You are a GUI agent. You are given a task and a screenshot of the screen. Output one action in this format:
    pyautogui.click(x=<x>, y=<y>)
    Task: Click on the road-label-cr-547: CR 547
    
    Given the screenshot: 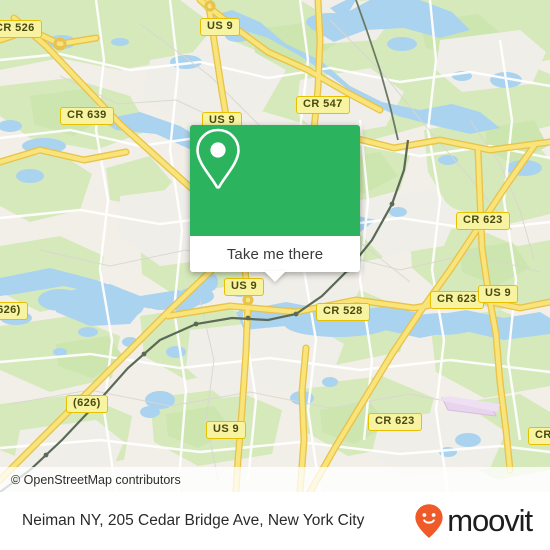 What is the action you would take?
    pyautogui.click(x=323, y=105)
    